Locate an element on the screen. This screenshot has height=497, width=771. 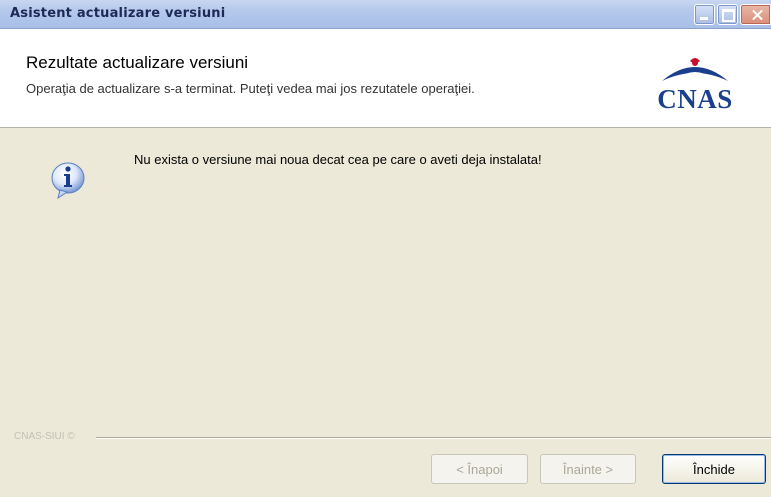
minimize-icon is located at coordinates (704, 14).